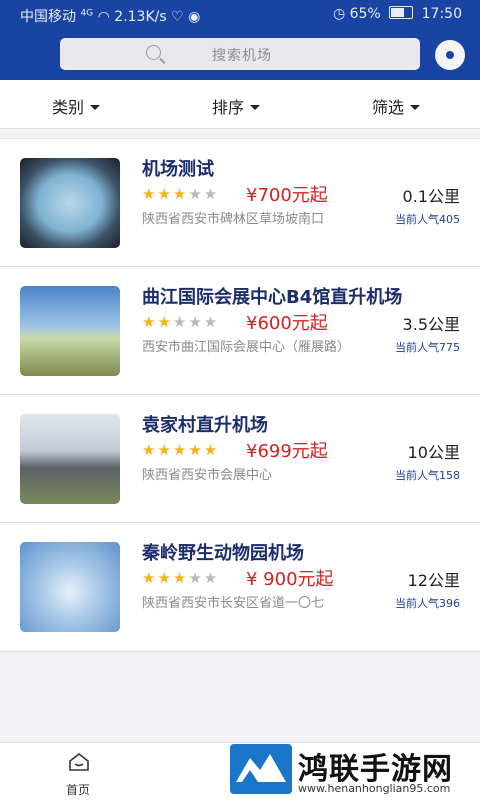 Image resolution: width=480 pixels, height=801 pixels. What do you see at coordinates (236, 106) in the screenshot?
I see `sort-dropdown: 排序` at bounding box center [236, 106].